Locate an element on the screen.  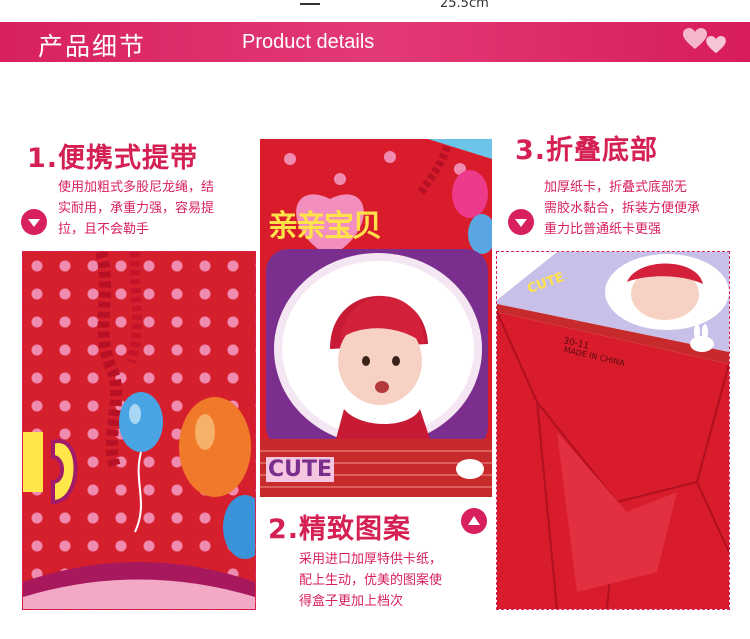
desc-line: 重力比普通纸卡更强 is located at coordinates (603, 229).